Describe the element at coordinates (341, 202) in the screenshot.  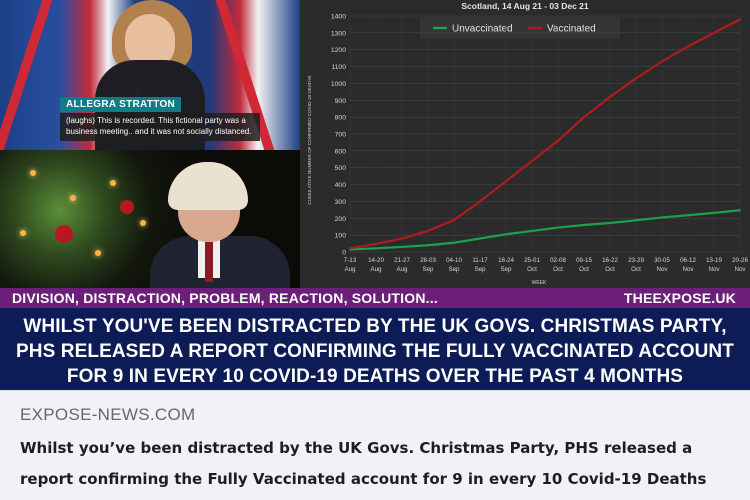
I see `y-tick-label: 300` at that location.